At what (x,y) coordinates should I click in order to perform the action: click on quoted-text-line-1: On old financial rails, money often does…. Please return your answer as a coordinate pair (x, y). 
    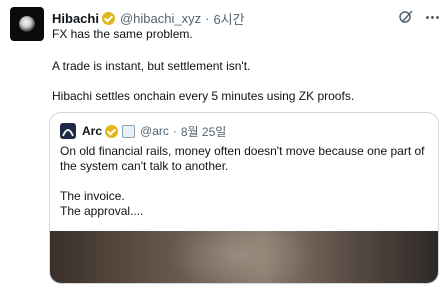
    Looking at the image, I should click on (242, 151).